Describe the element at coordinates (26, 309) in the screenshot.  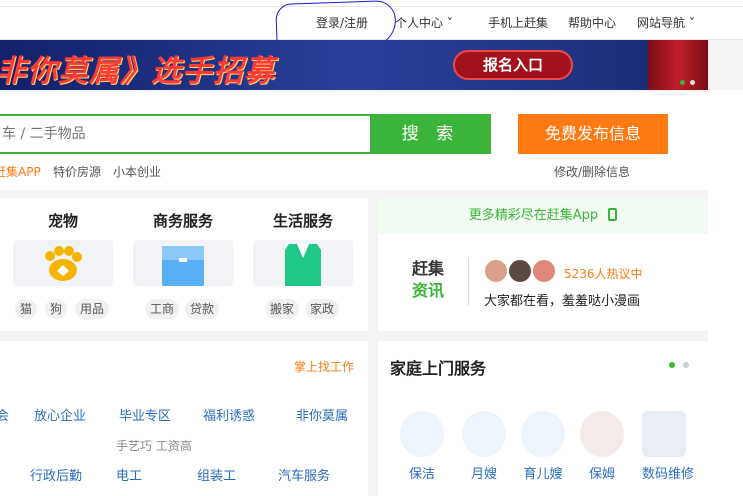
I see `tag-cat: 猫` at that location.